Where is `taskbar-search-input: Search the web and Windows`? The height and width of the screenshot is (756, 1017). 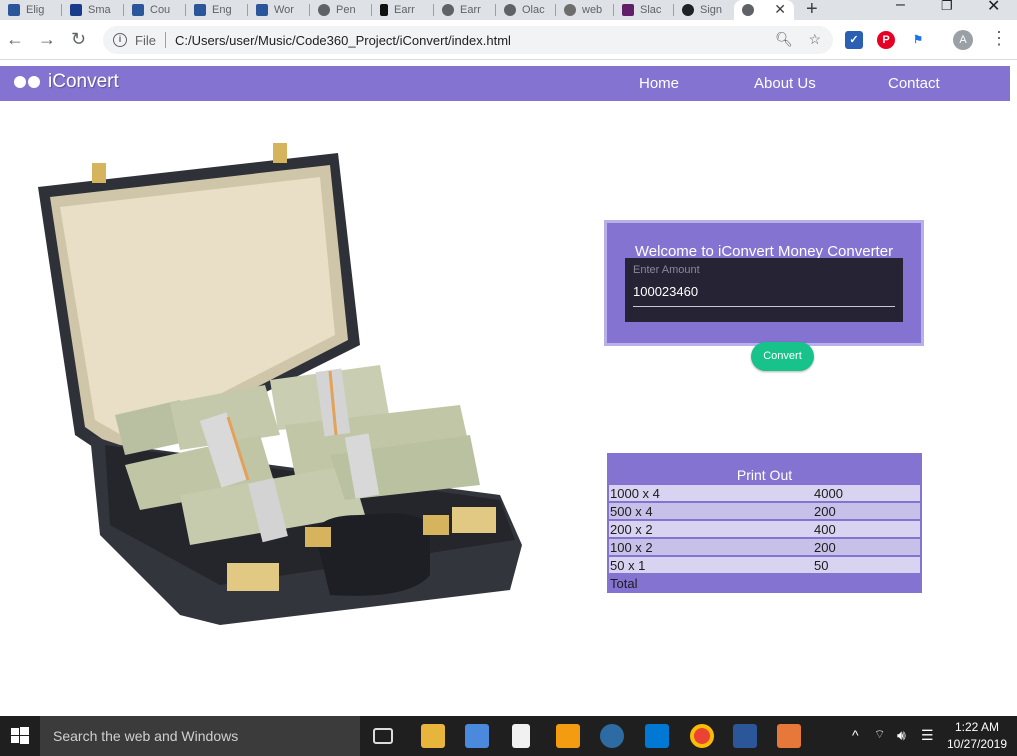
taskbar-search-input: Search the web and Windows is located at coordinates (200, 736).